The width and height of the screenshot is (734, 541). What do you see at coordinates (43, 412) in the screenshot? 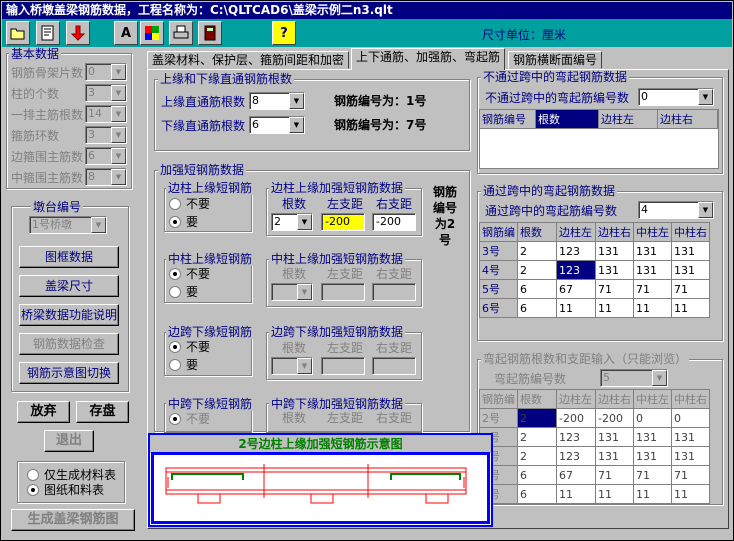
I see `abandon-button: 放弃` at bounding box center [43, 412].